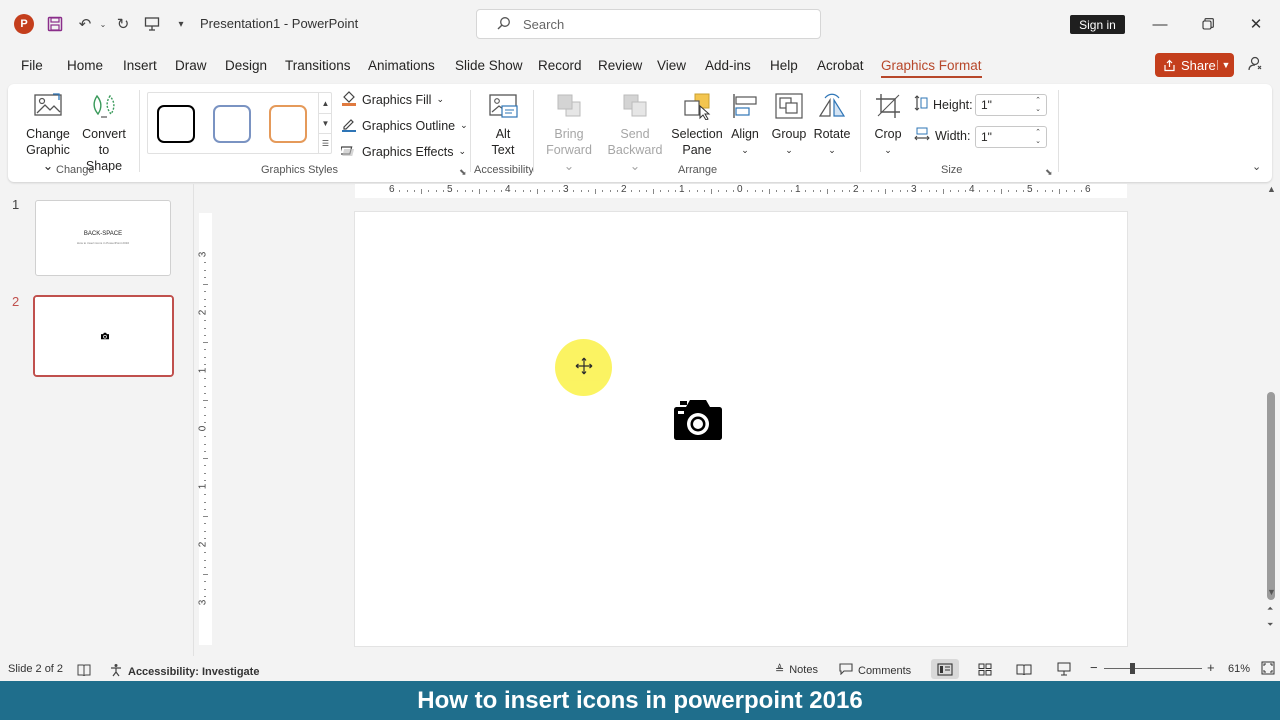 Image resolution: width=1280 pixels, height=720 pixels. What do you see at coordinates (463, 172) in the screenshot?
I see `graphics-styles-launcher-icon: ⬊` at bounding box center [463, 172].